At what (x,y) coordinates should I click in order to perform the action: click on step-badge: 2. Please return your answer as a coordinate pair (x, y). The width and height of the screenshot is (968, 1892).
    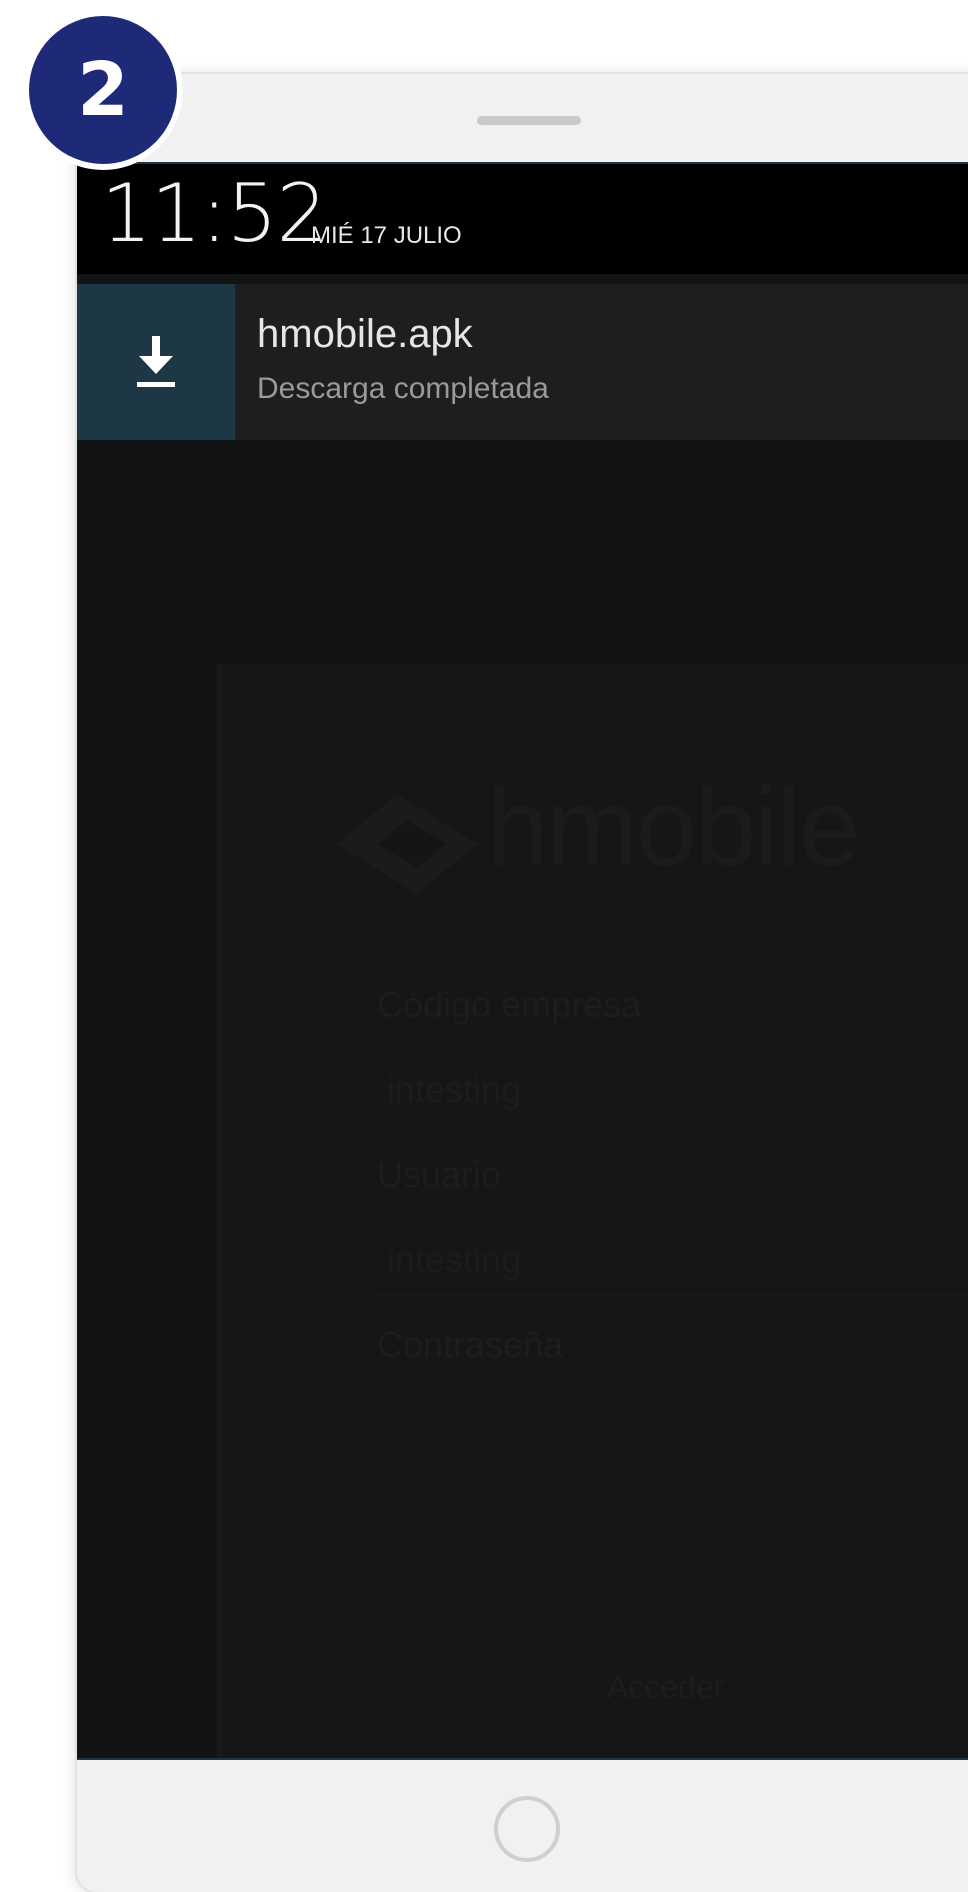
    Looking at the image, I should click on (103, 90).